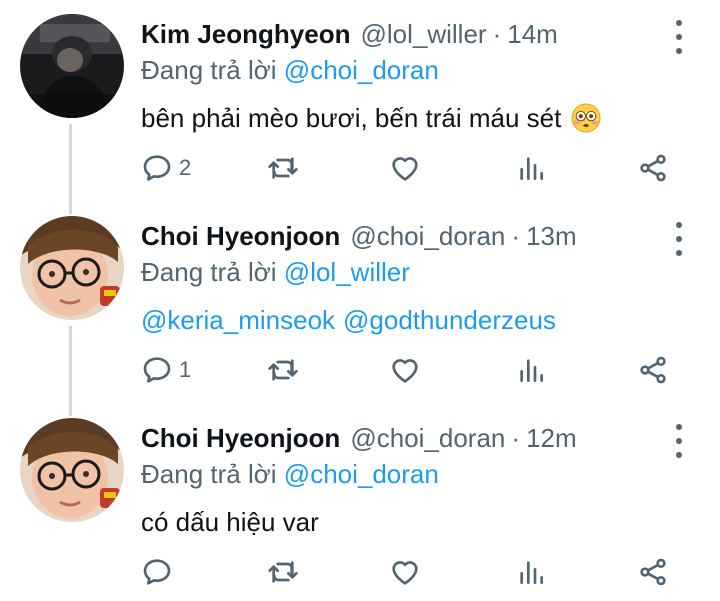 The height and width of the screenshot is (601, 720). Describe the element at coordinates (551, 438) in the screenshot. I see `timestamp: 12m` at that location.